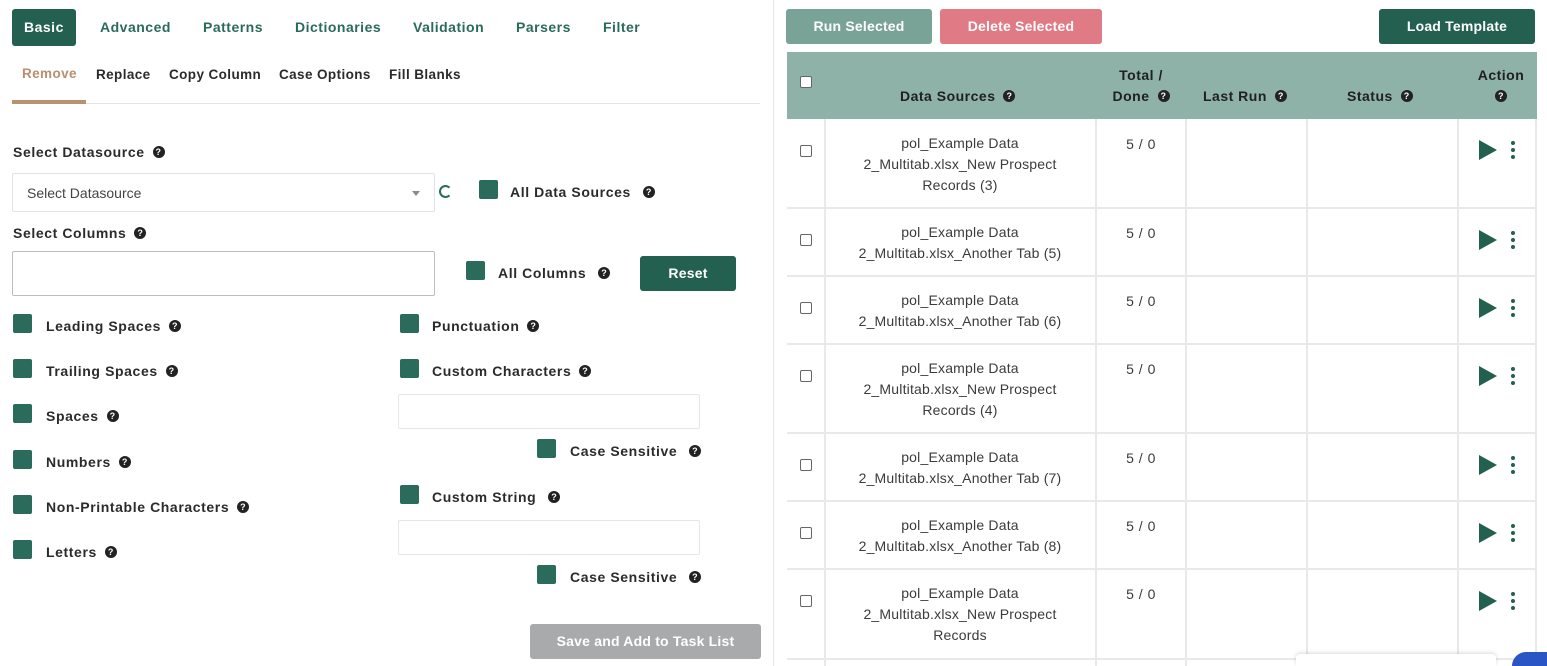 This screenshot has height=666, width=1547. I want to click on custom-string-input, so click(549, 537).